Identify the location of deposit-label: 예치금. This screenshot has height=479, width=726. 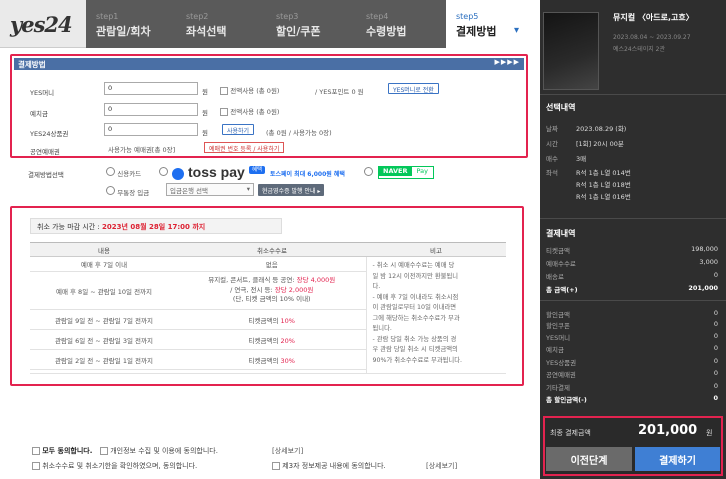
(39, 114).